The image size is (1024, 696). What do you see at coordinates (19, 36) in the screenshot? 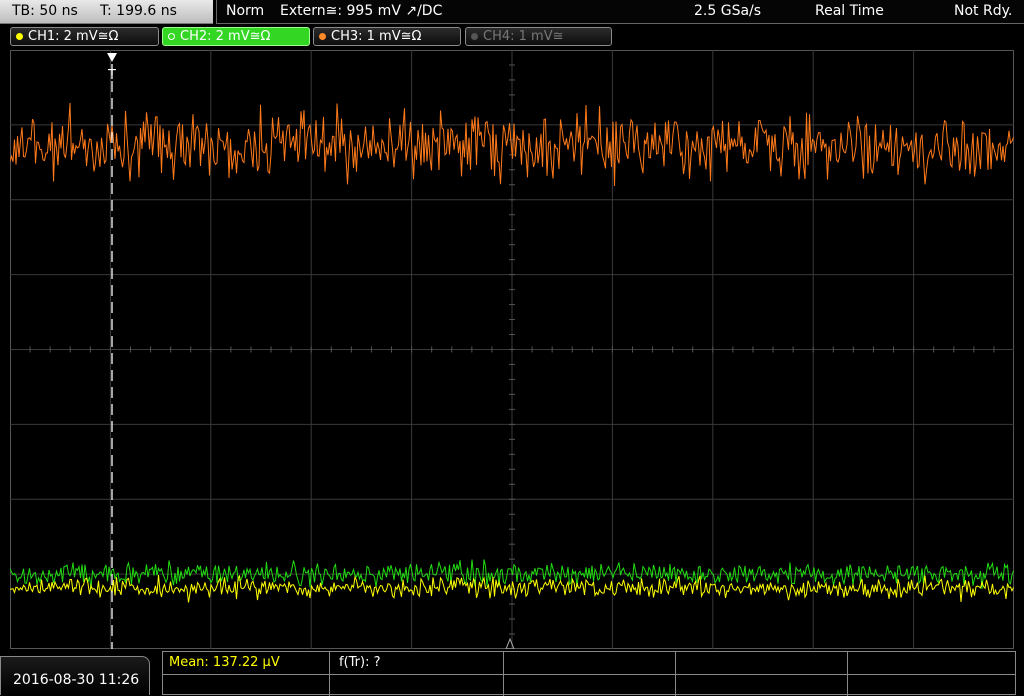
I see `ch1-color-dot-icon` at bounding box center [19, 36].